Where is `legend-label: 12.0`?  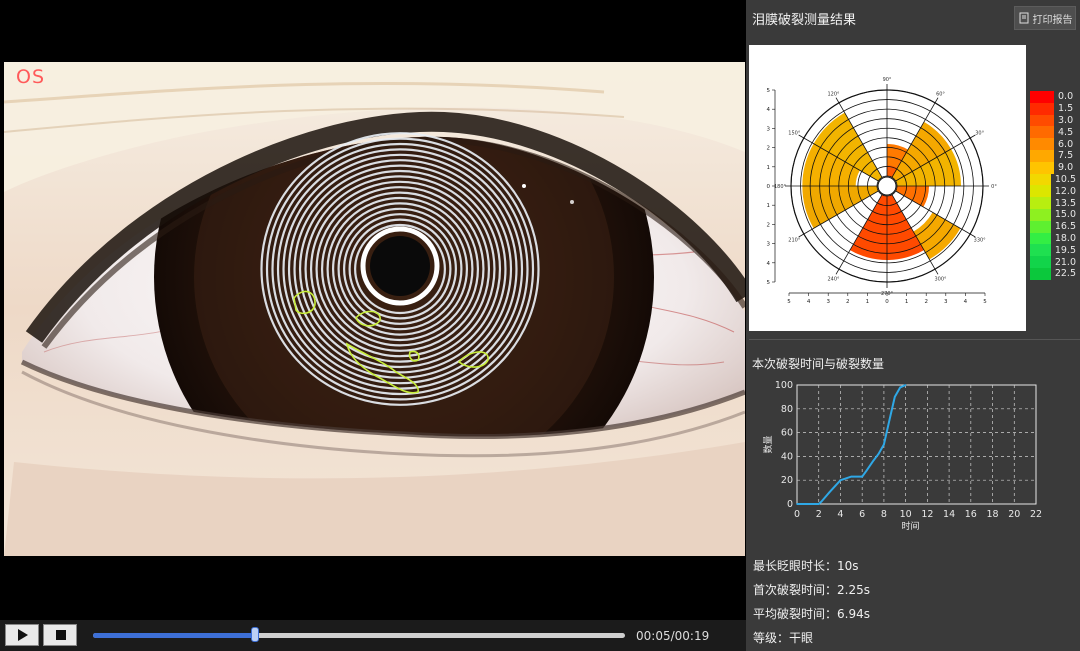 legend-label: 12.0 is located at coordinates (1065, 191).